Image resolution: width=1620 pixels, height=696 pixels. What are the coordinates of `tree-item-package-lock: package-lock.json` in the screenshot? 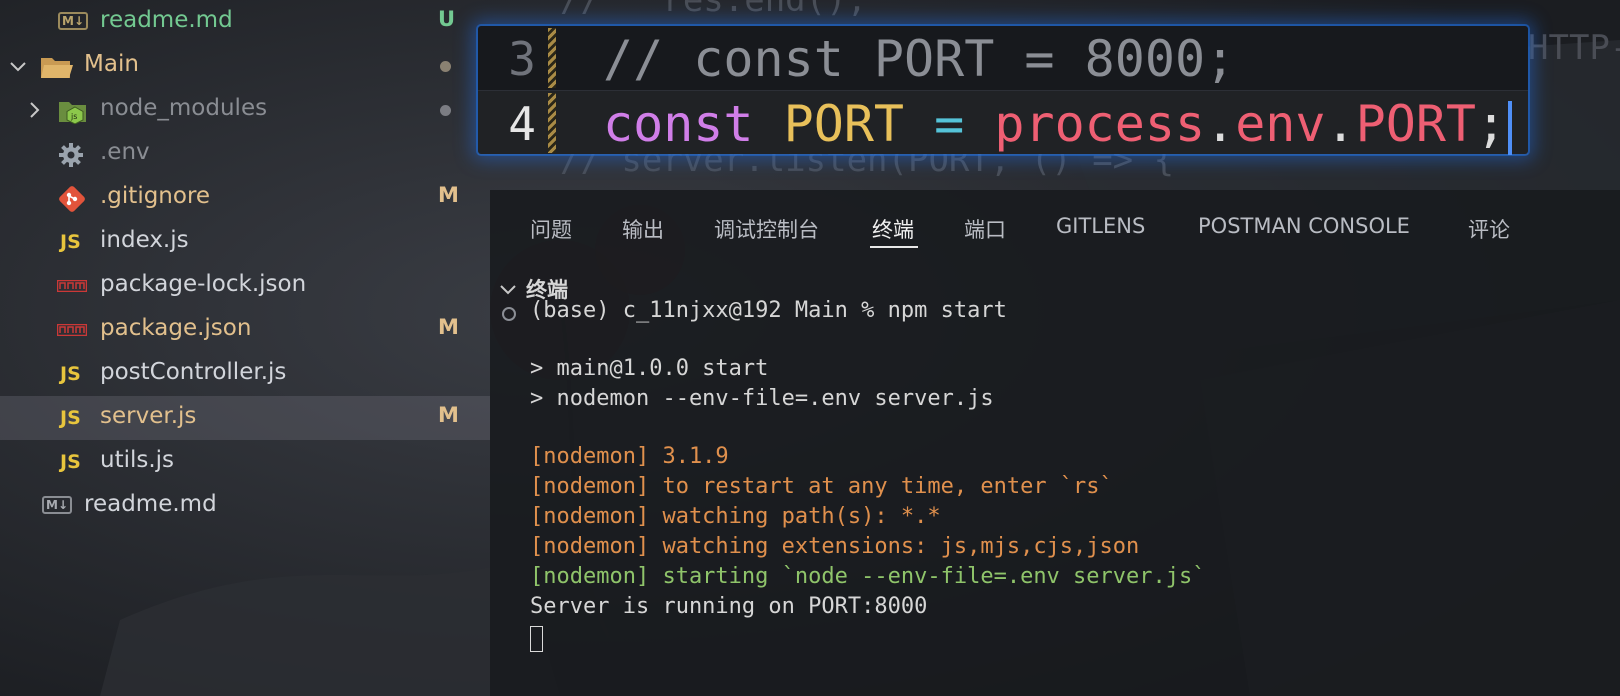 It's located at (245, 286).